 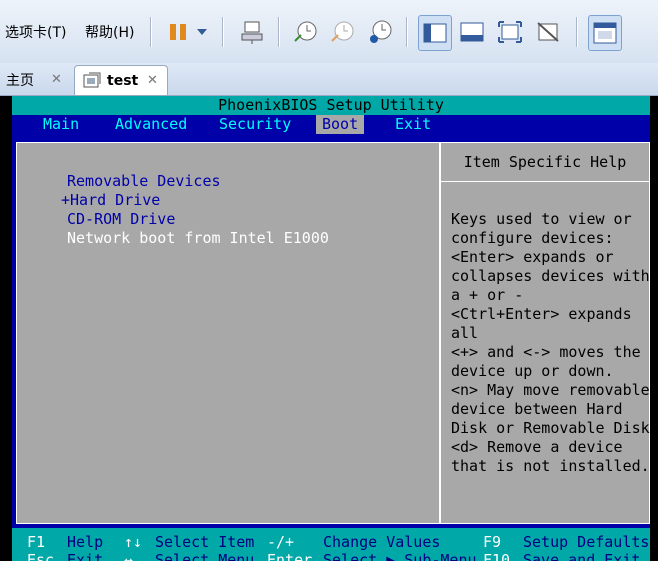 I want to click on vm-toolbar: 选项卡(T) 帮助(H), so click(x=329, y=32).